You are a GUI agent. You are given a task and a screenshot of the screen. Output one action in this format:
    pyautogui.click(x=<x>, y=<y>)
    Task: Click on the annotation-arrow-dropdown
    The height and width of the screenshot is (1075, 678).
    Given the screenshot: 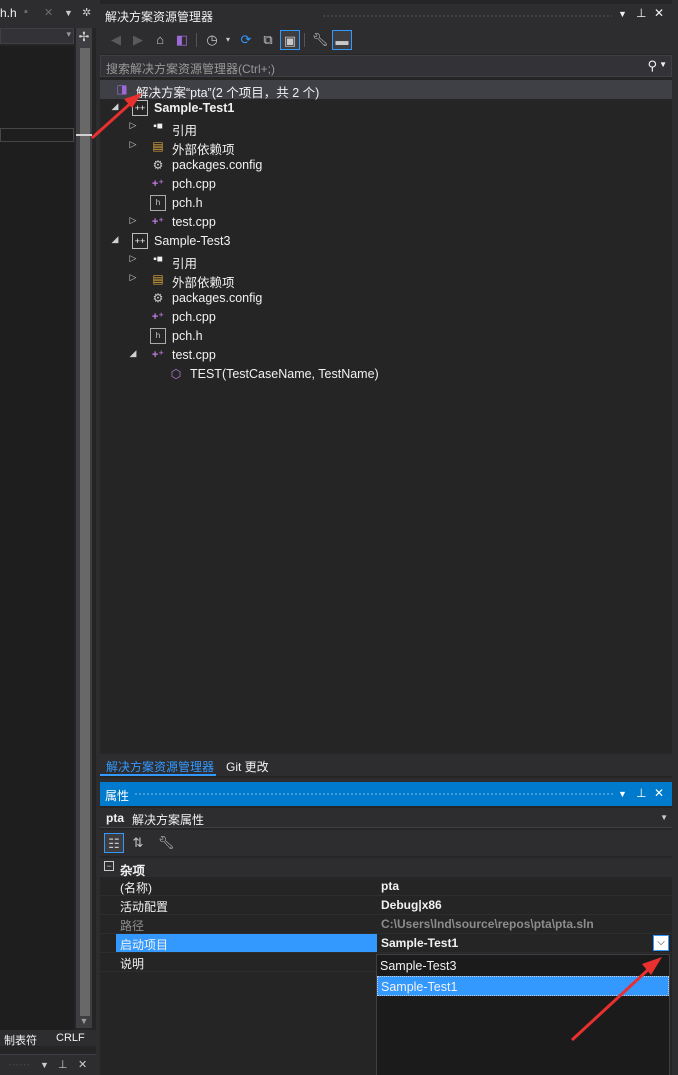 What is the action you would take?
    pyautogui.click(x=616, y=999)
    